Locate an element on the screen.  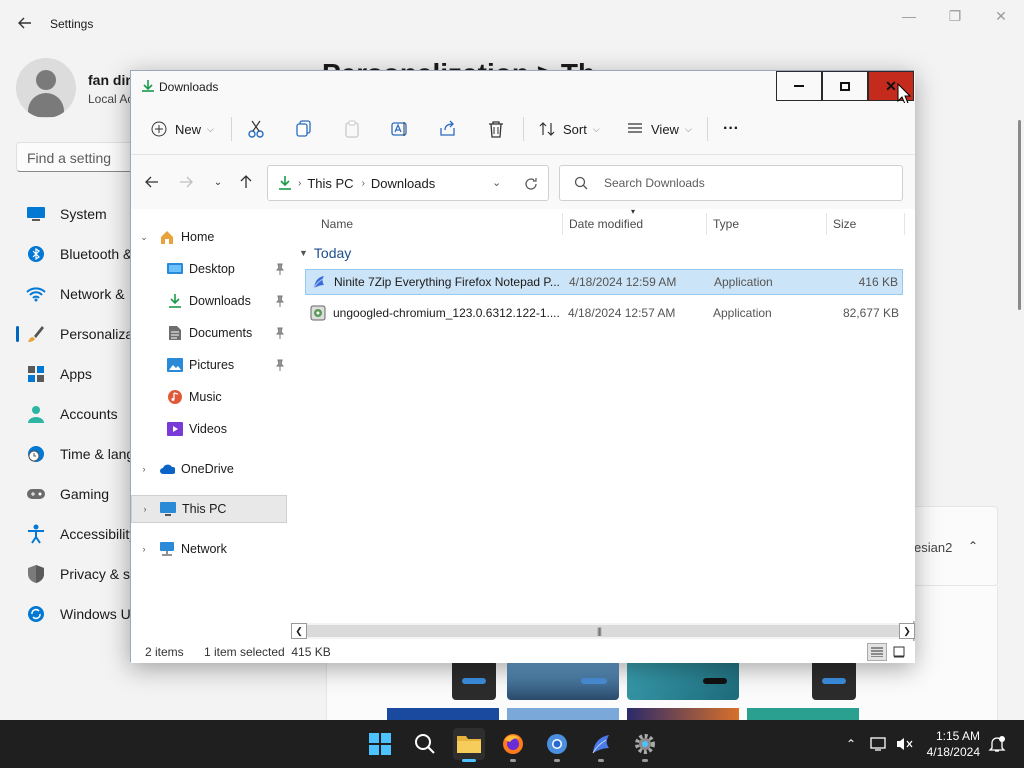
nav-pane-music: Music is located at coordinates (209, 397).